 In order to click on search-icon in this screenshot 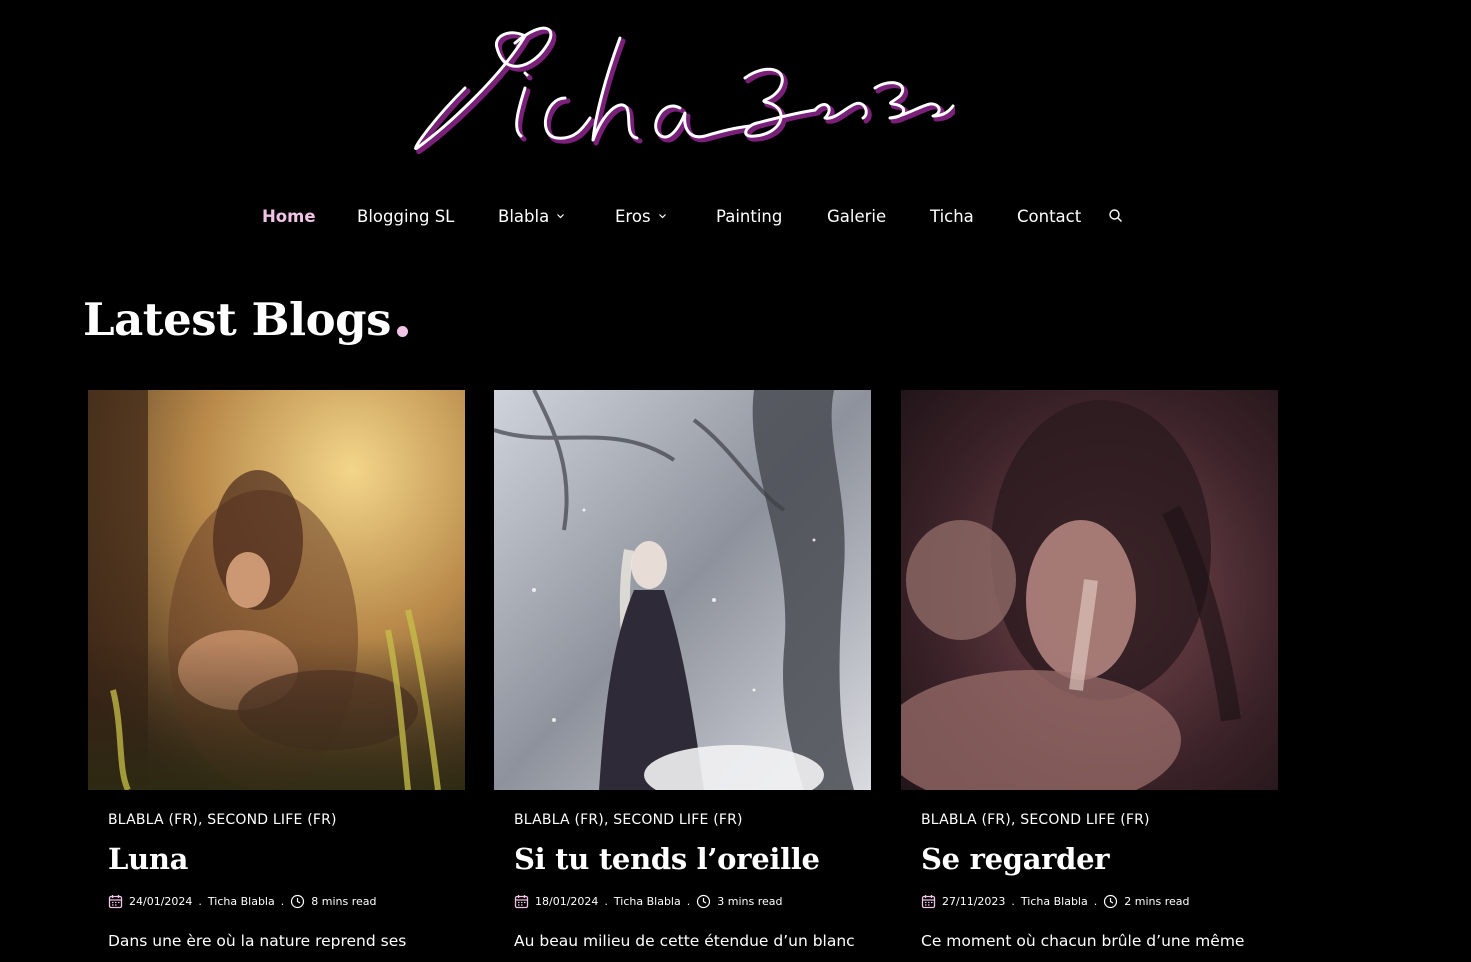, I will do `click(1116, 216)`.